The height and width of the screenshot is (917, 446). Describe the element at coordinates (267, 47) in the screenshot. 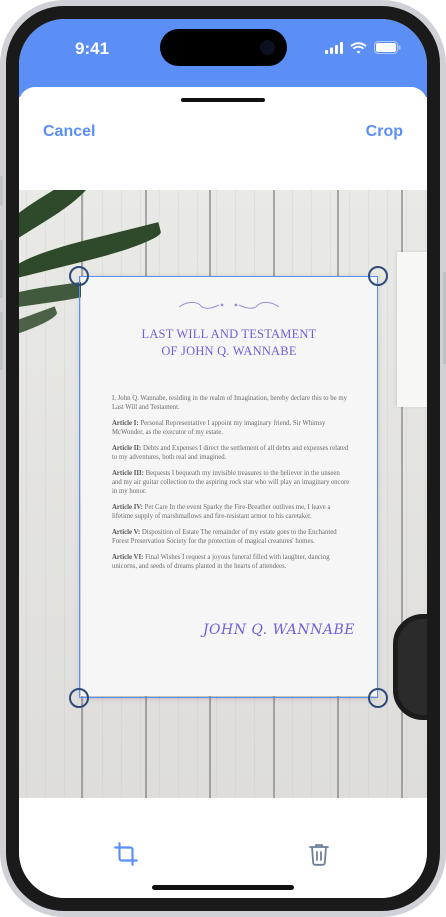

I see `camera-icon` at that location.